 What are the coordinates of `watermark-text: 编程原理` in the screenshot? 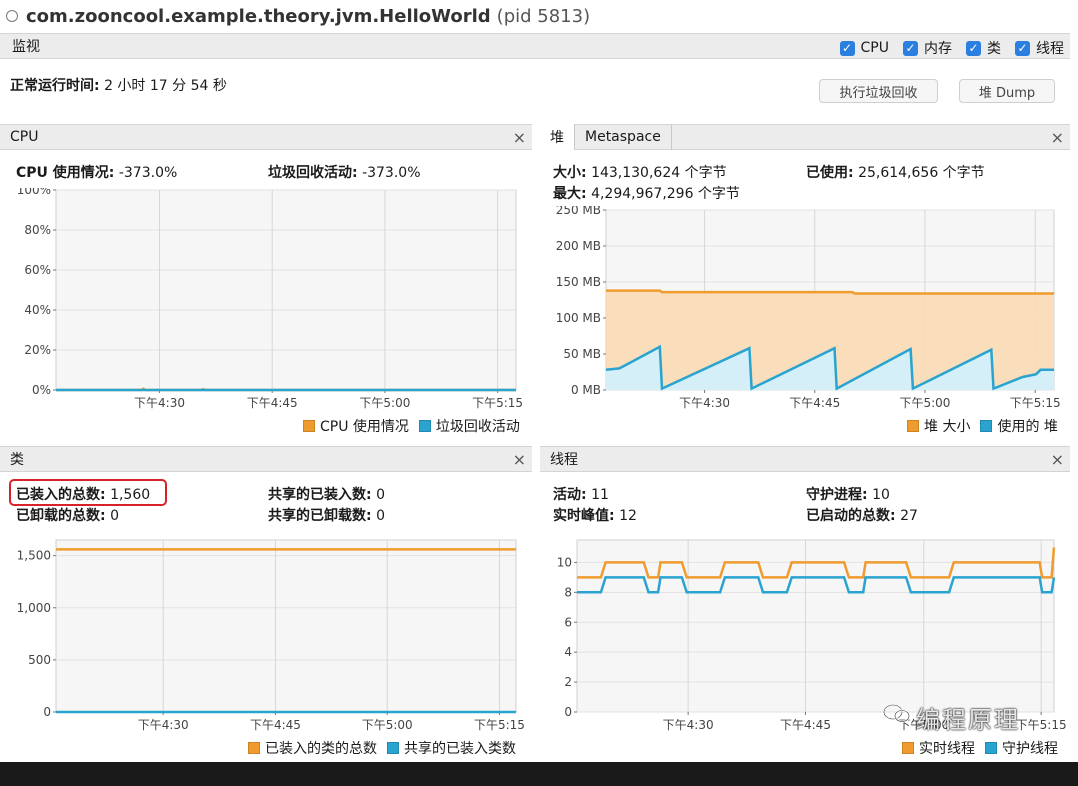 It's located at (968, 720).